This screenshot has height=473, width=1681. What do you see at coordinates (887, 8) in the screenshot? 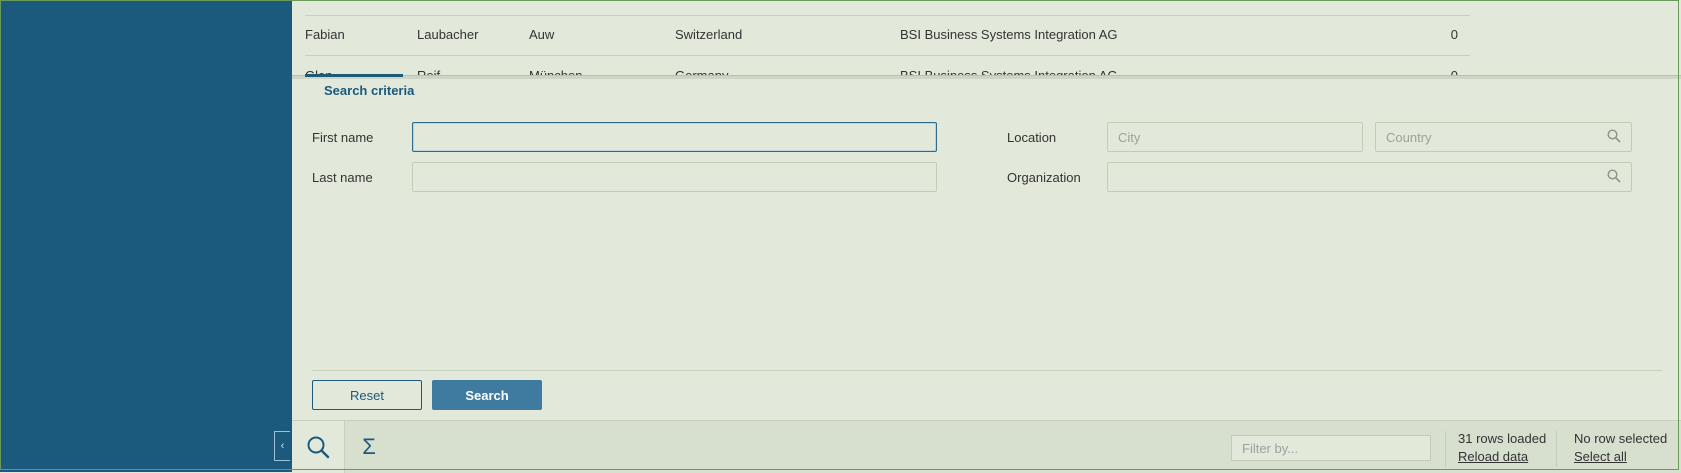
I see `table-row` at bounding box center [887, 8].